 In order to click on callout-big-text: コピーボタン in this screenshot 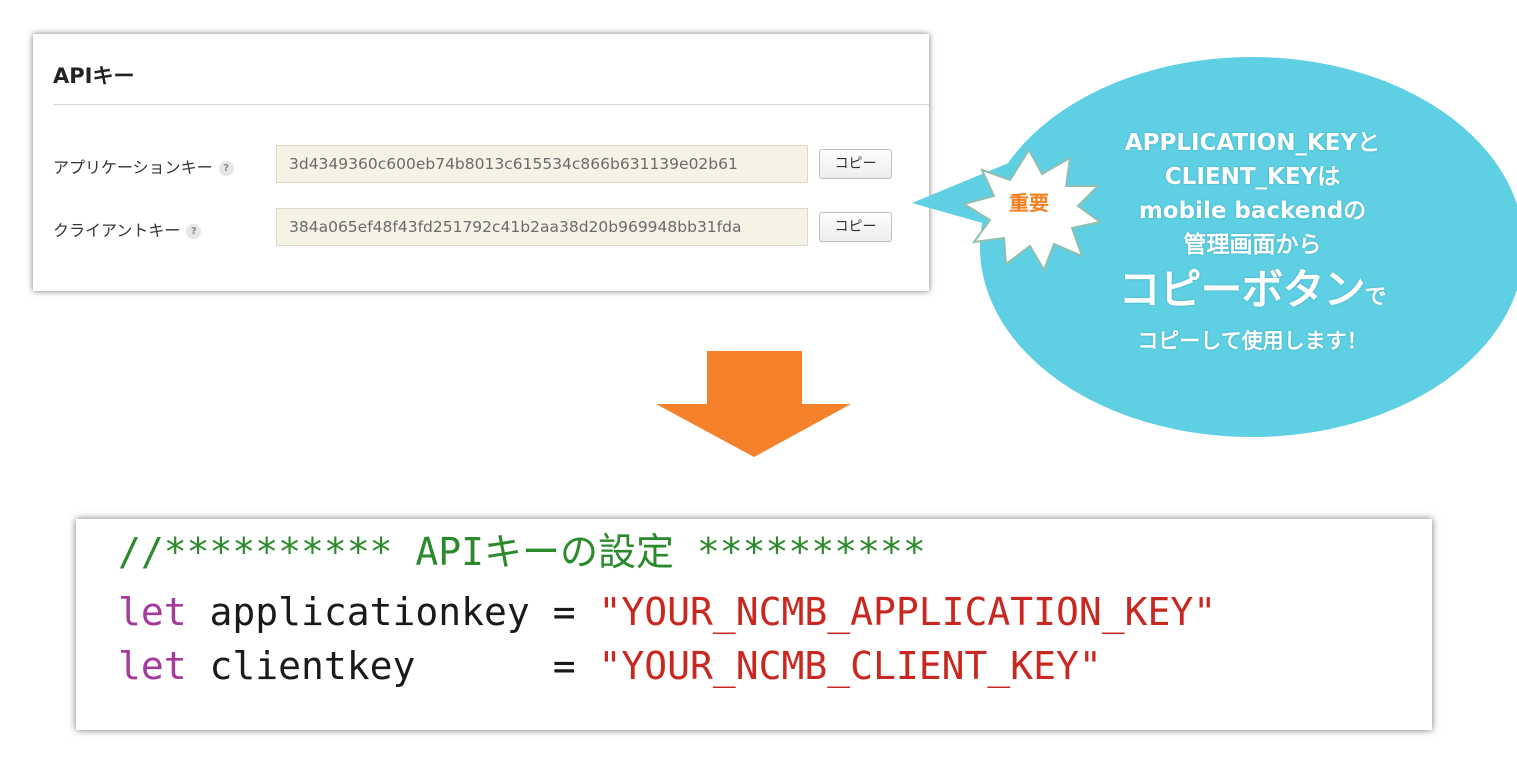, I will do `click(1241, 289)`.